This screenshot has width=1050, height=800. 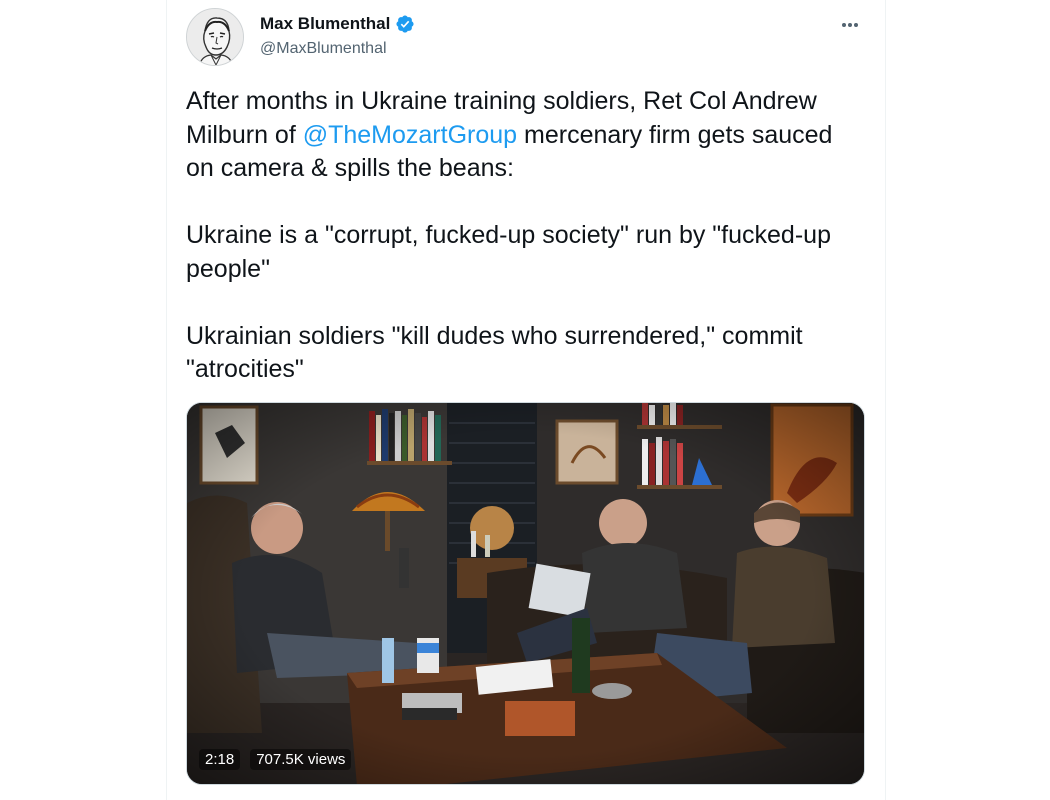 I want to click on verified-badge-icon, so click(x=405, y=24).